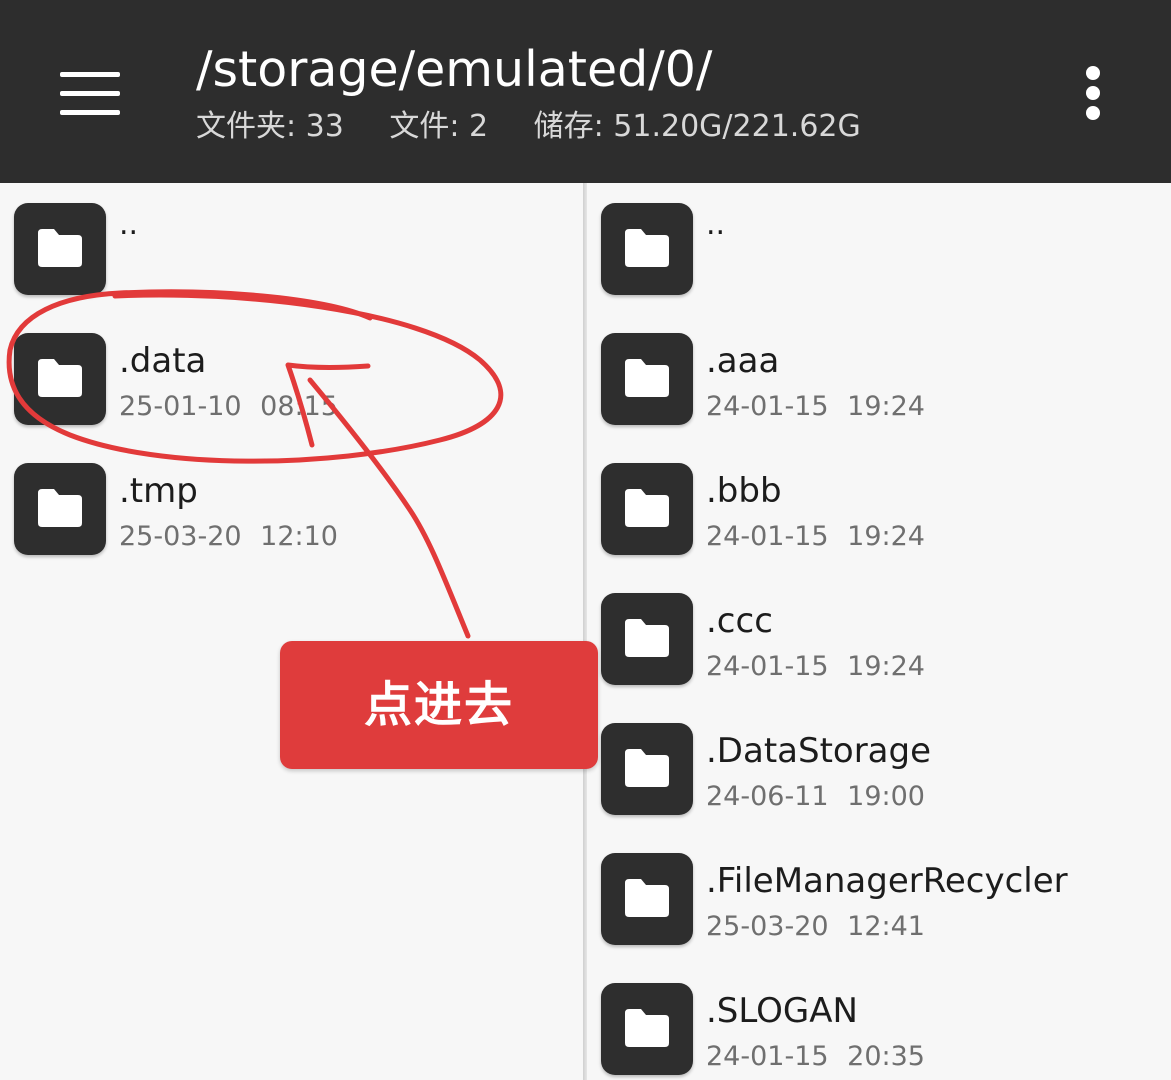 Image resolution: width=1171 pixels, height=1080 pixels. What do you see at coordinates (697, 126) in the screenshot?
I see `storage-usage: 储存: 51.20G/221.62G` at bounding box center [697, 126].